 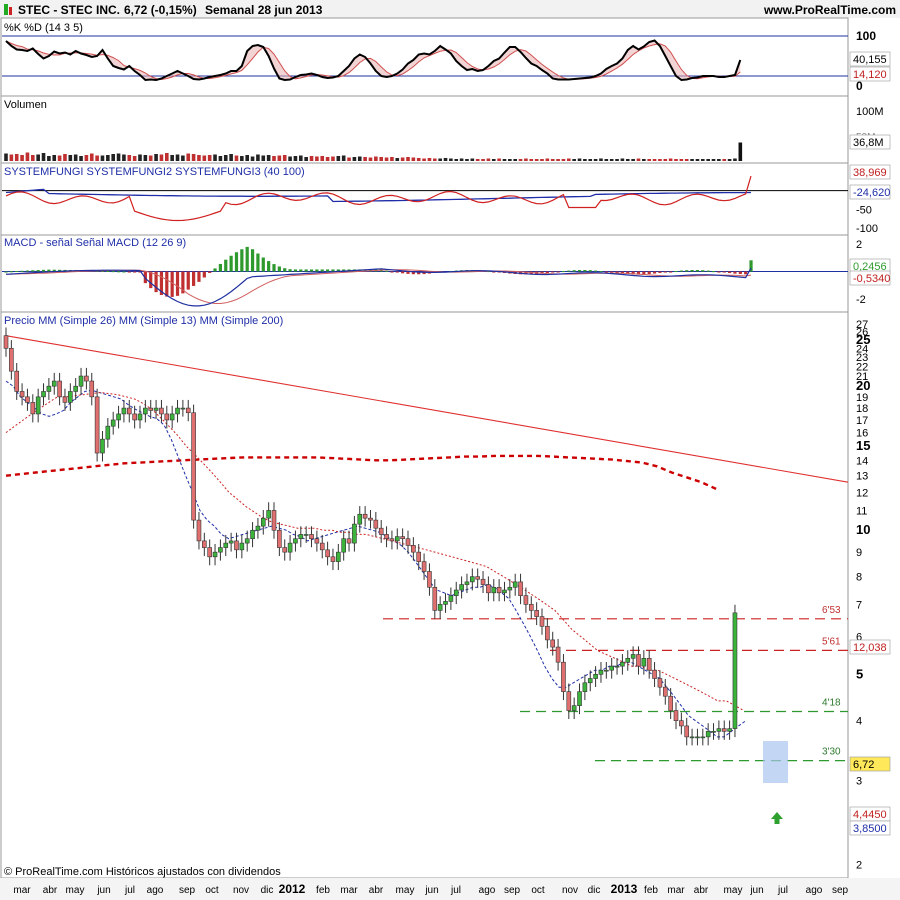 I want to click on header-down-icon, so click(x=10, y=11).